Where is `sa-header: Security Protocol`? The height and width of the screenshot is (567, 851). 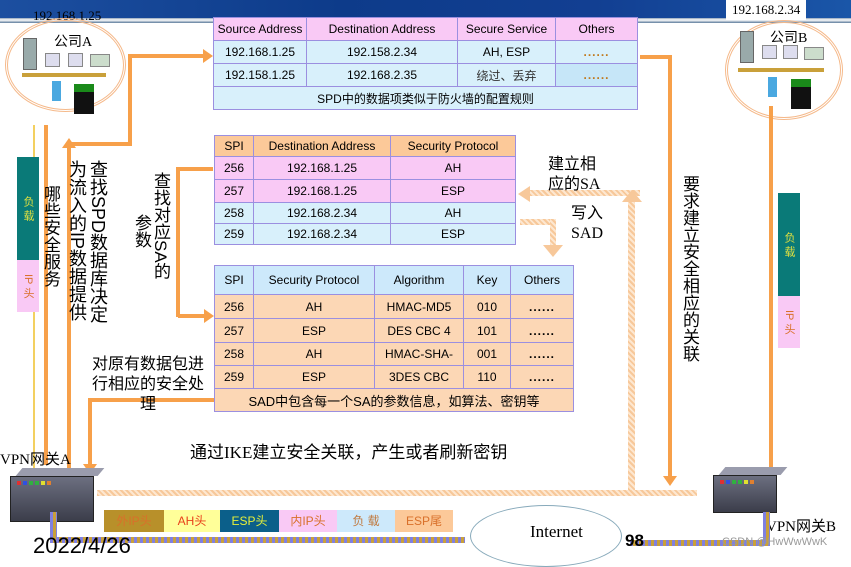 sa-header: Security Protocol is located at coordinates (453, 146).